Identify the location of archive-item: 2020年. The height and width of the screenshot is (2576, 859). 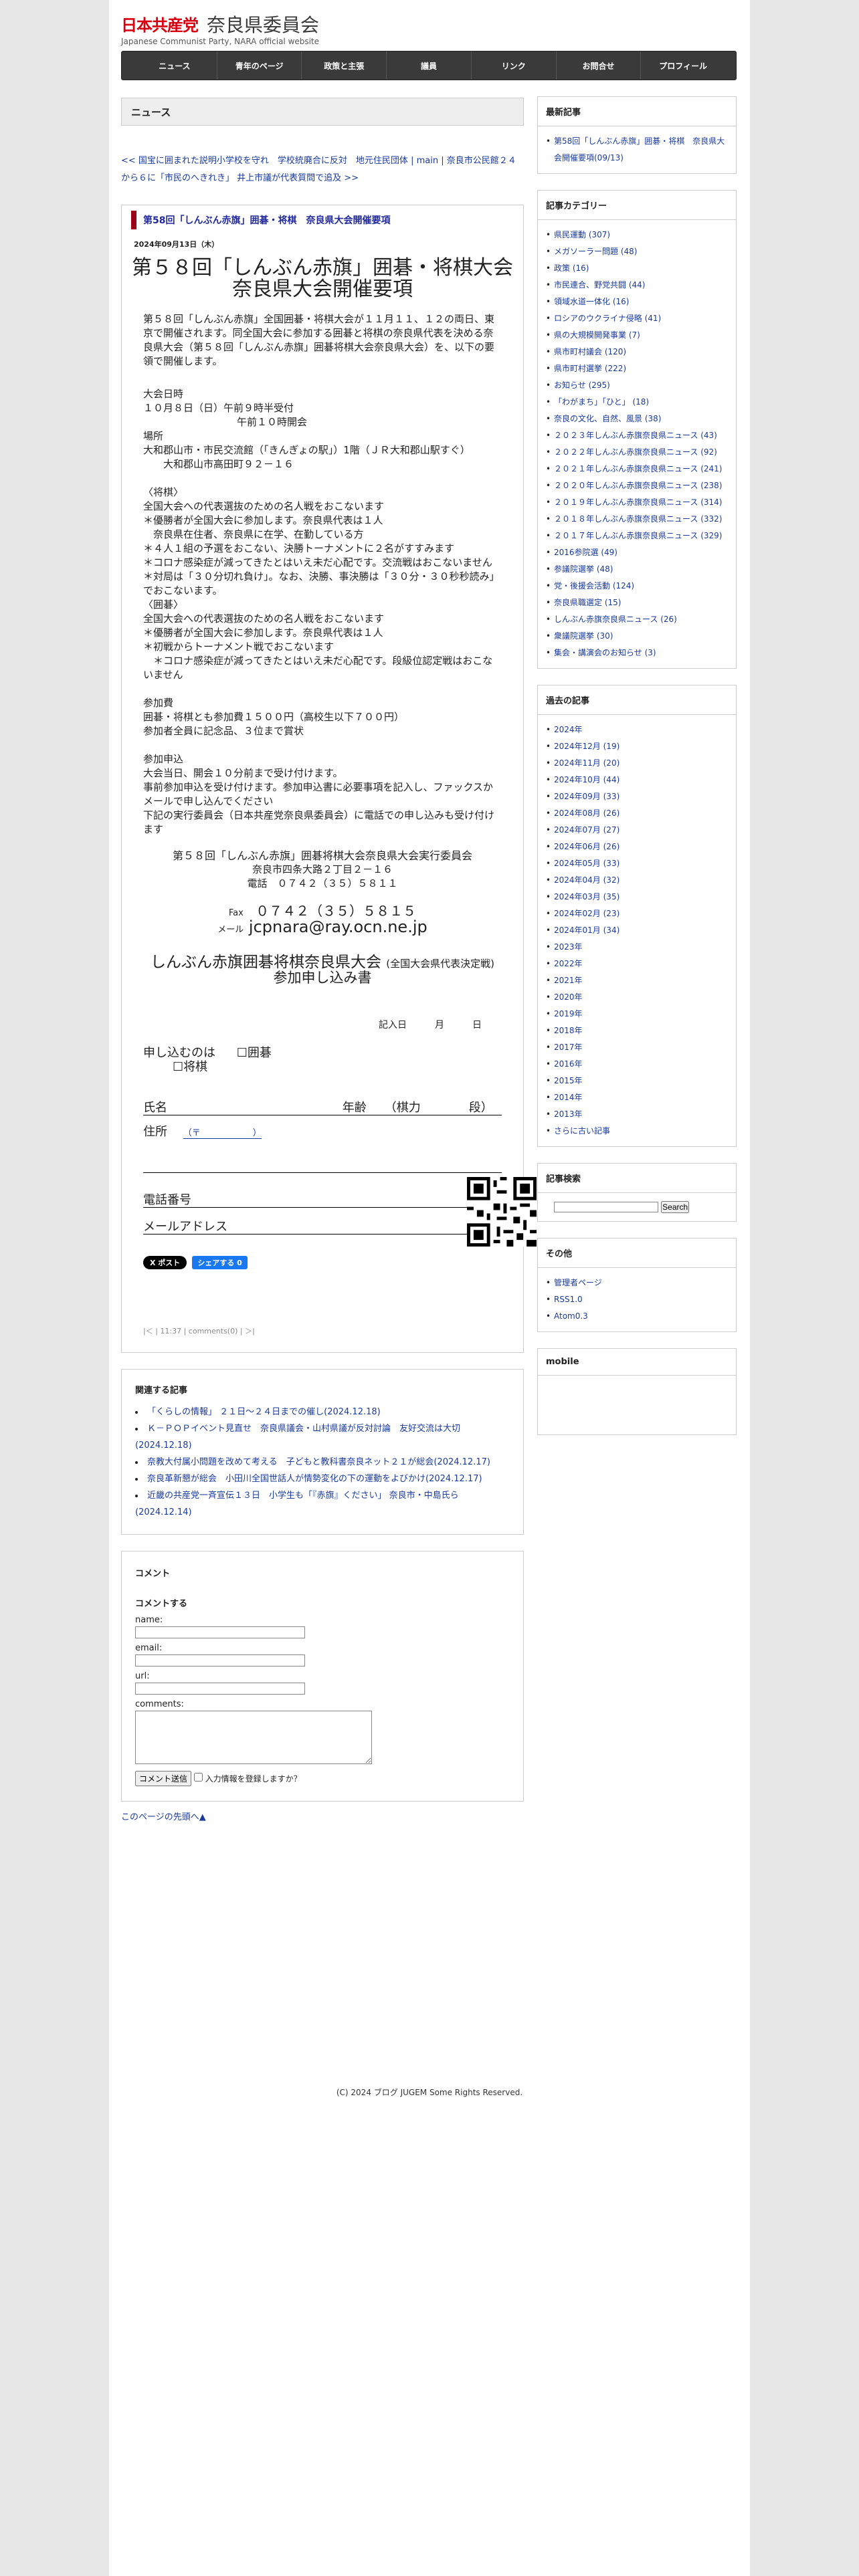
(637, 997).